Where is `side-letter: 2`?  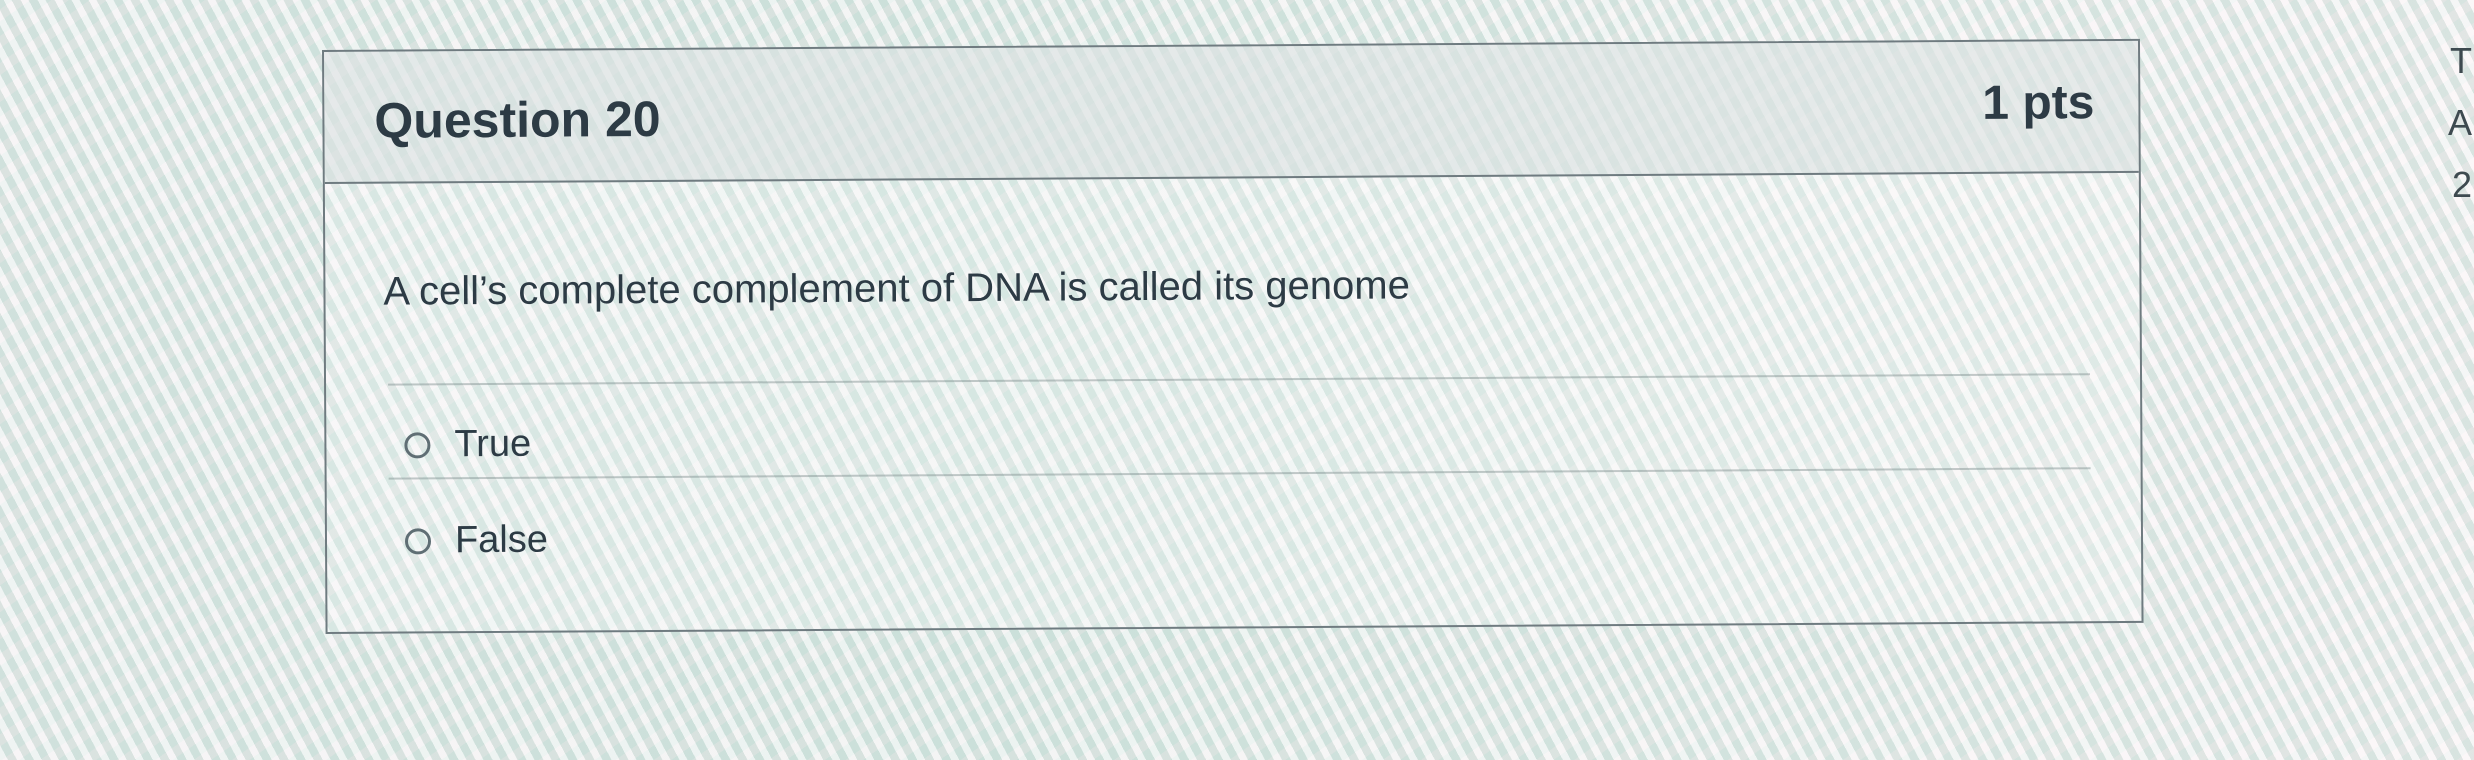 side-letter: 2 is located at coordinates (2461, 184).